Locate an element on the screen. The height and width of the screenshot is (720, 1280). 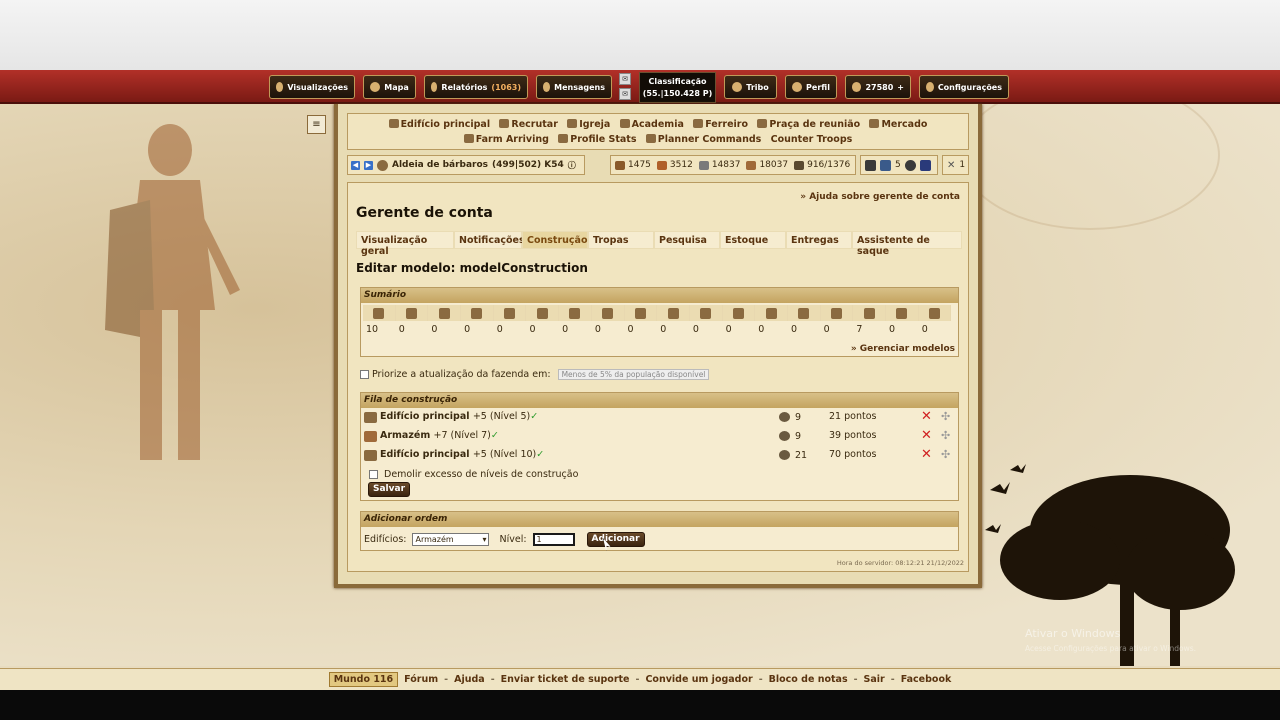
clay-resource: 3512 is located at coordinates (674, 165).